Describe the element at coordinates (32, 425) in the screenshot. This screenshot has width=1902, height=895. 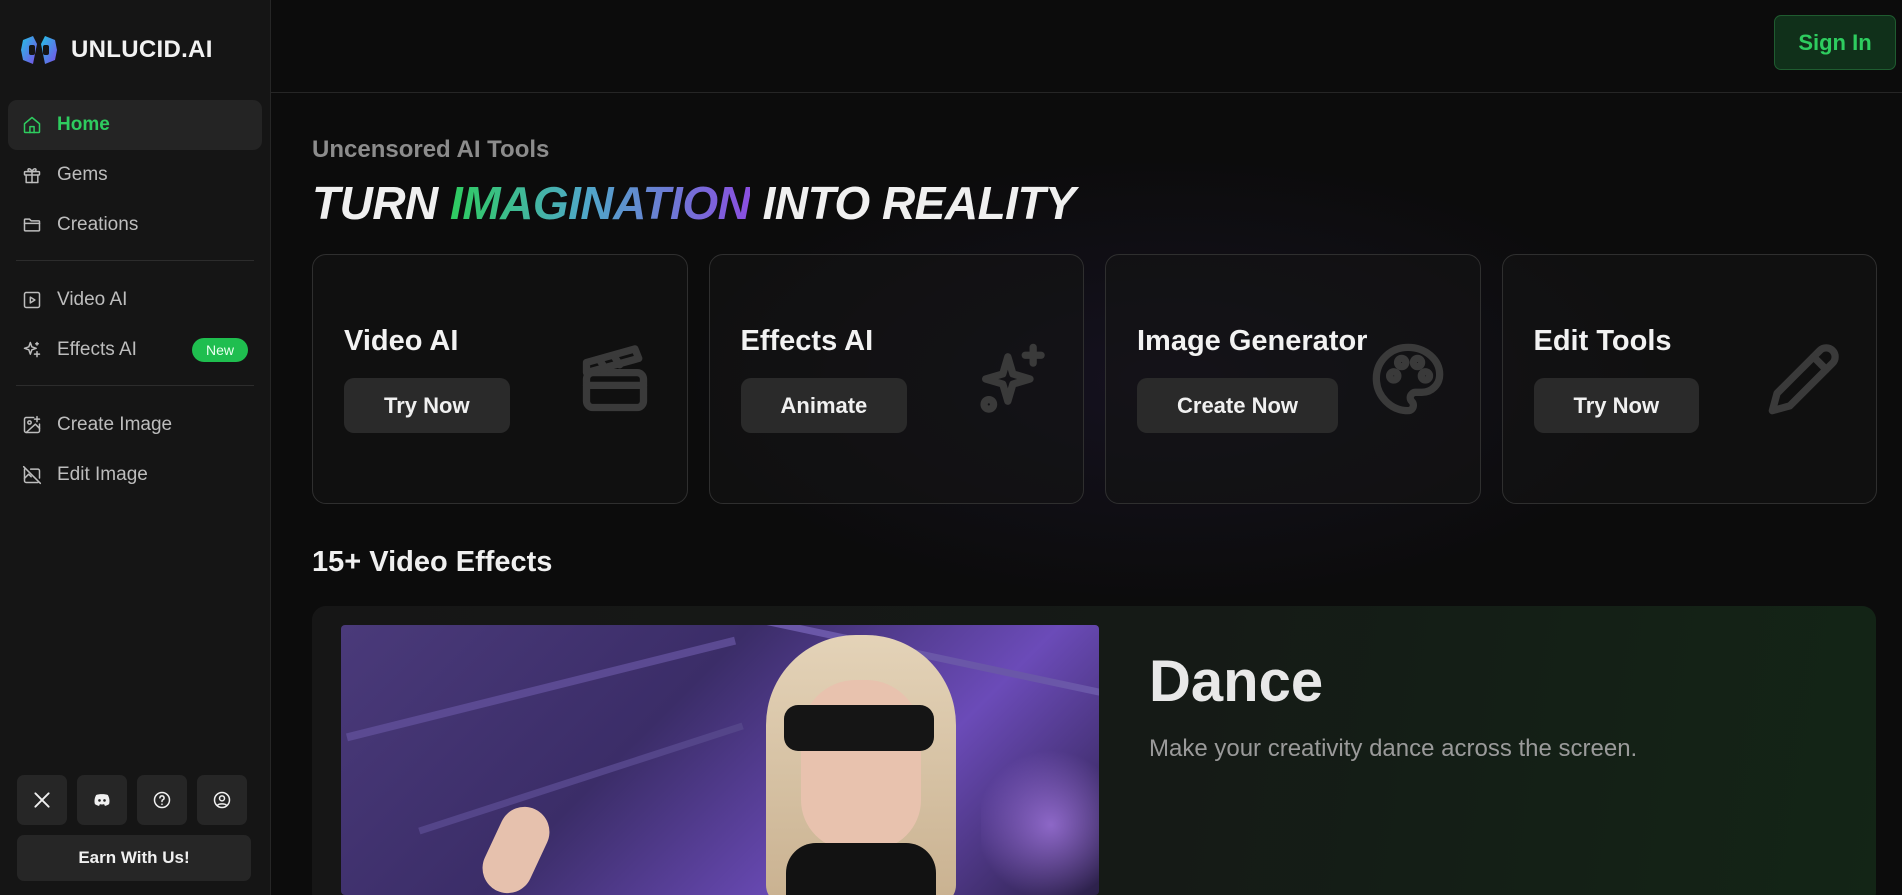
I see `image-plus-icon` at that location.